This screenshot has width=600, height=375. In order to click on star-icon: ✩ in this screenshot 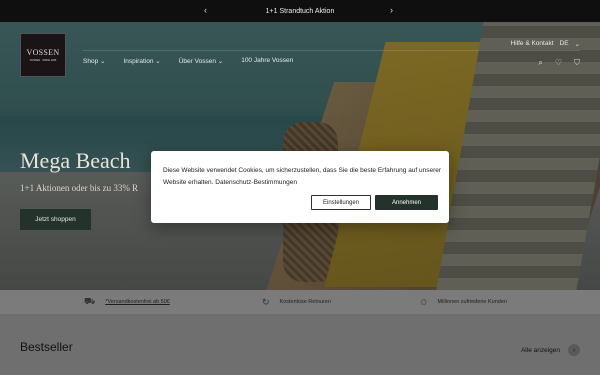, I will do `click(424, 301)`.